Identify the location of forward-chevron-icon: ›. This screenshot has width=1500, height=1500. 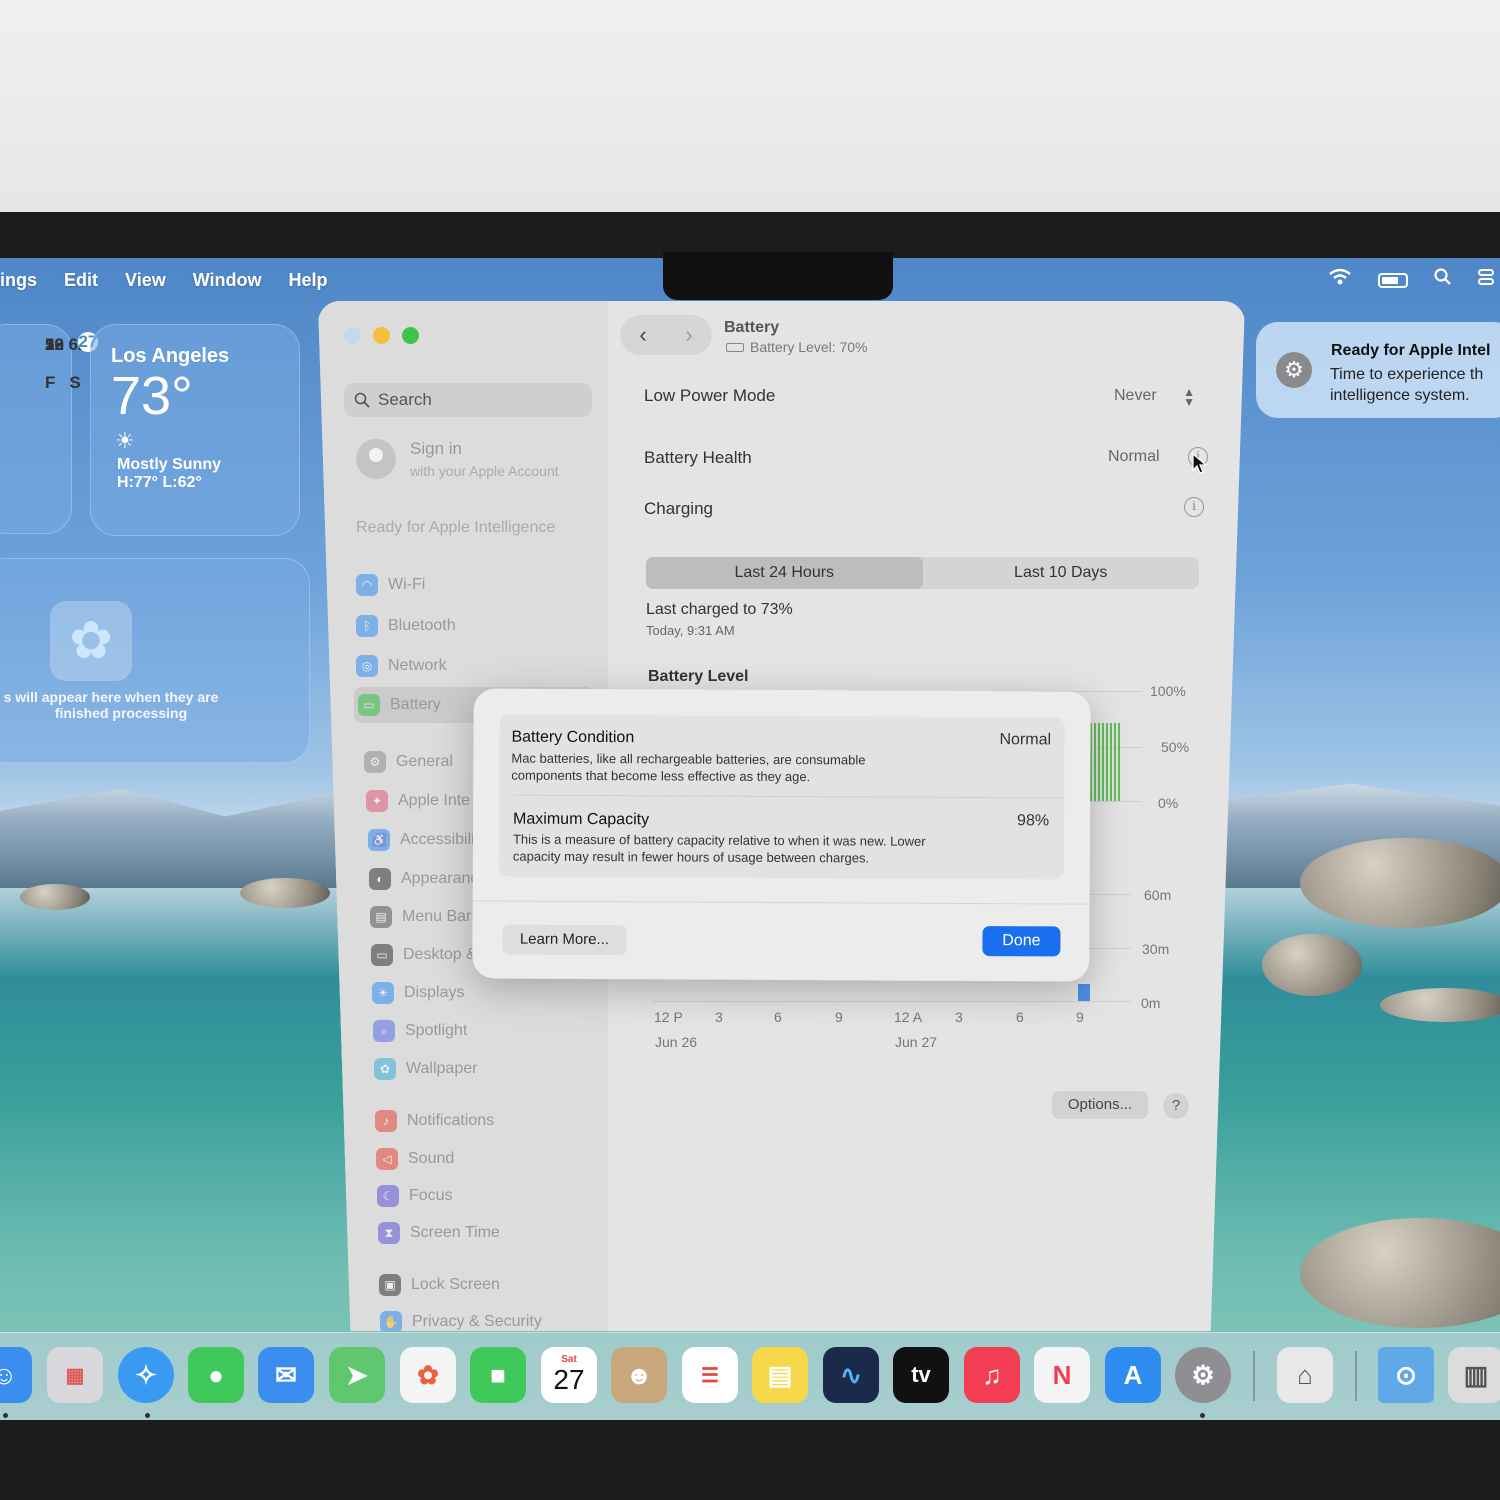
(688, 335).